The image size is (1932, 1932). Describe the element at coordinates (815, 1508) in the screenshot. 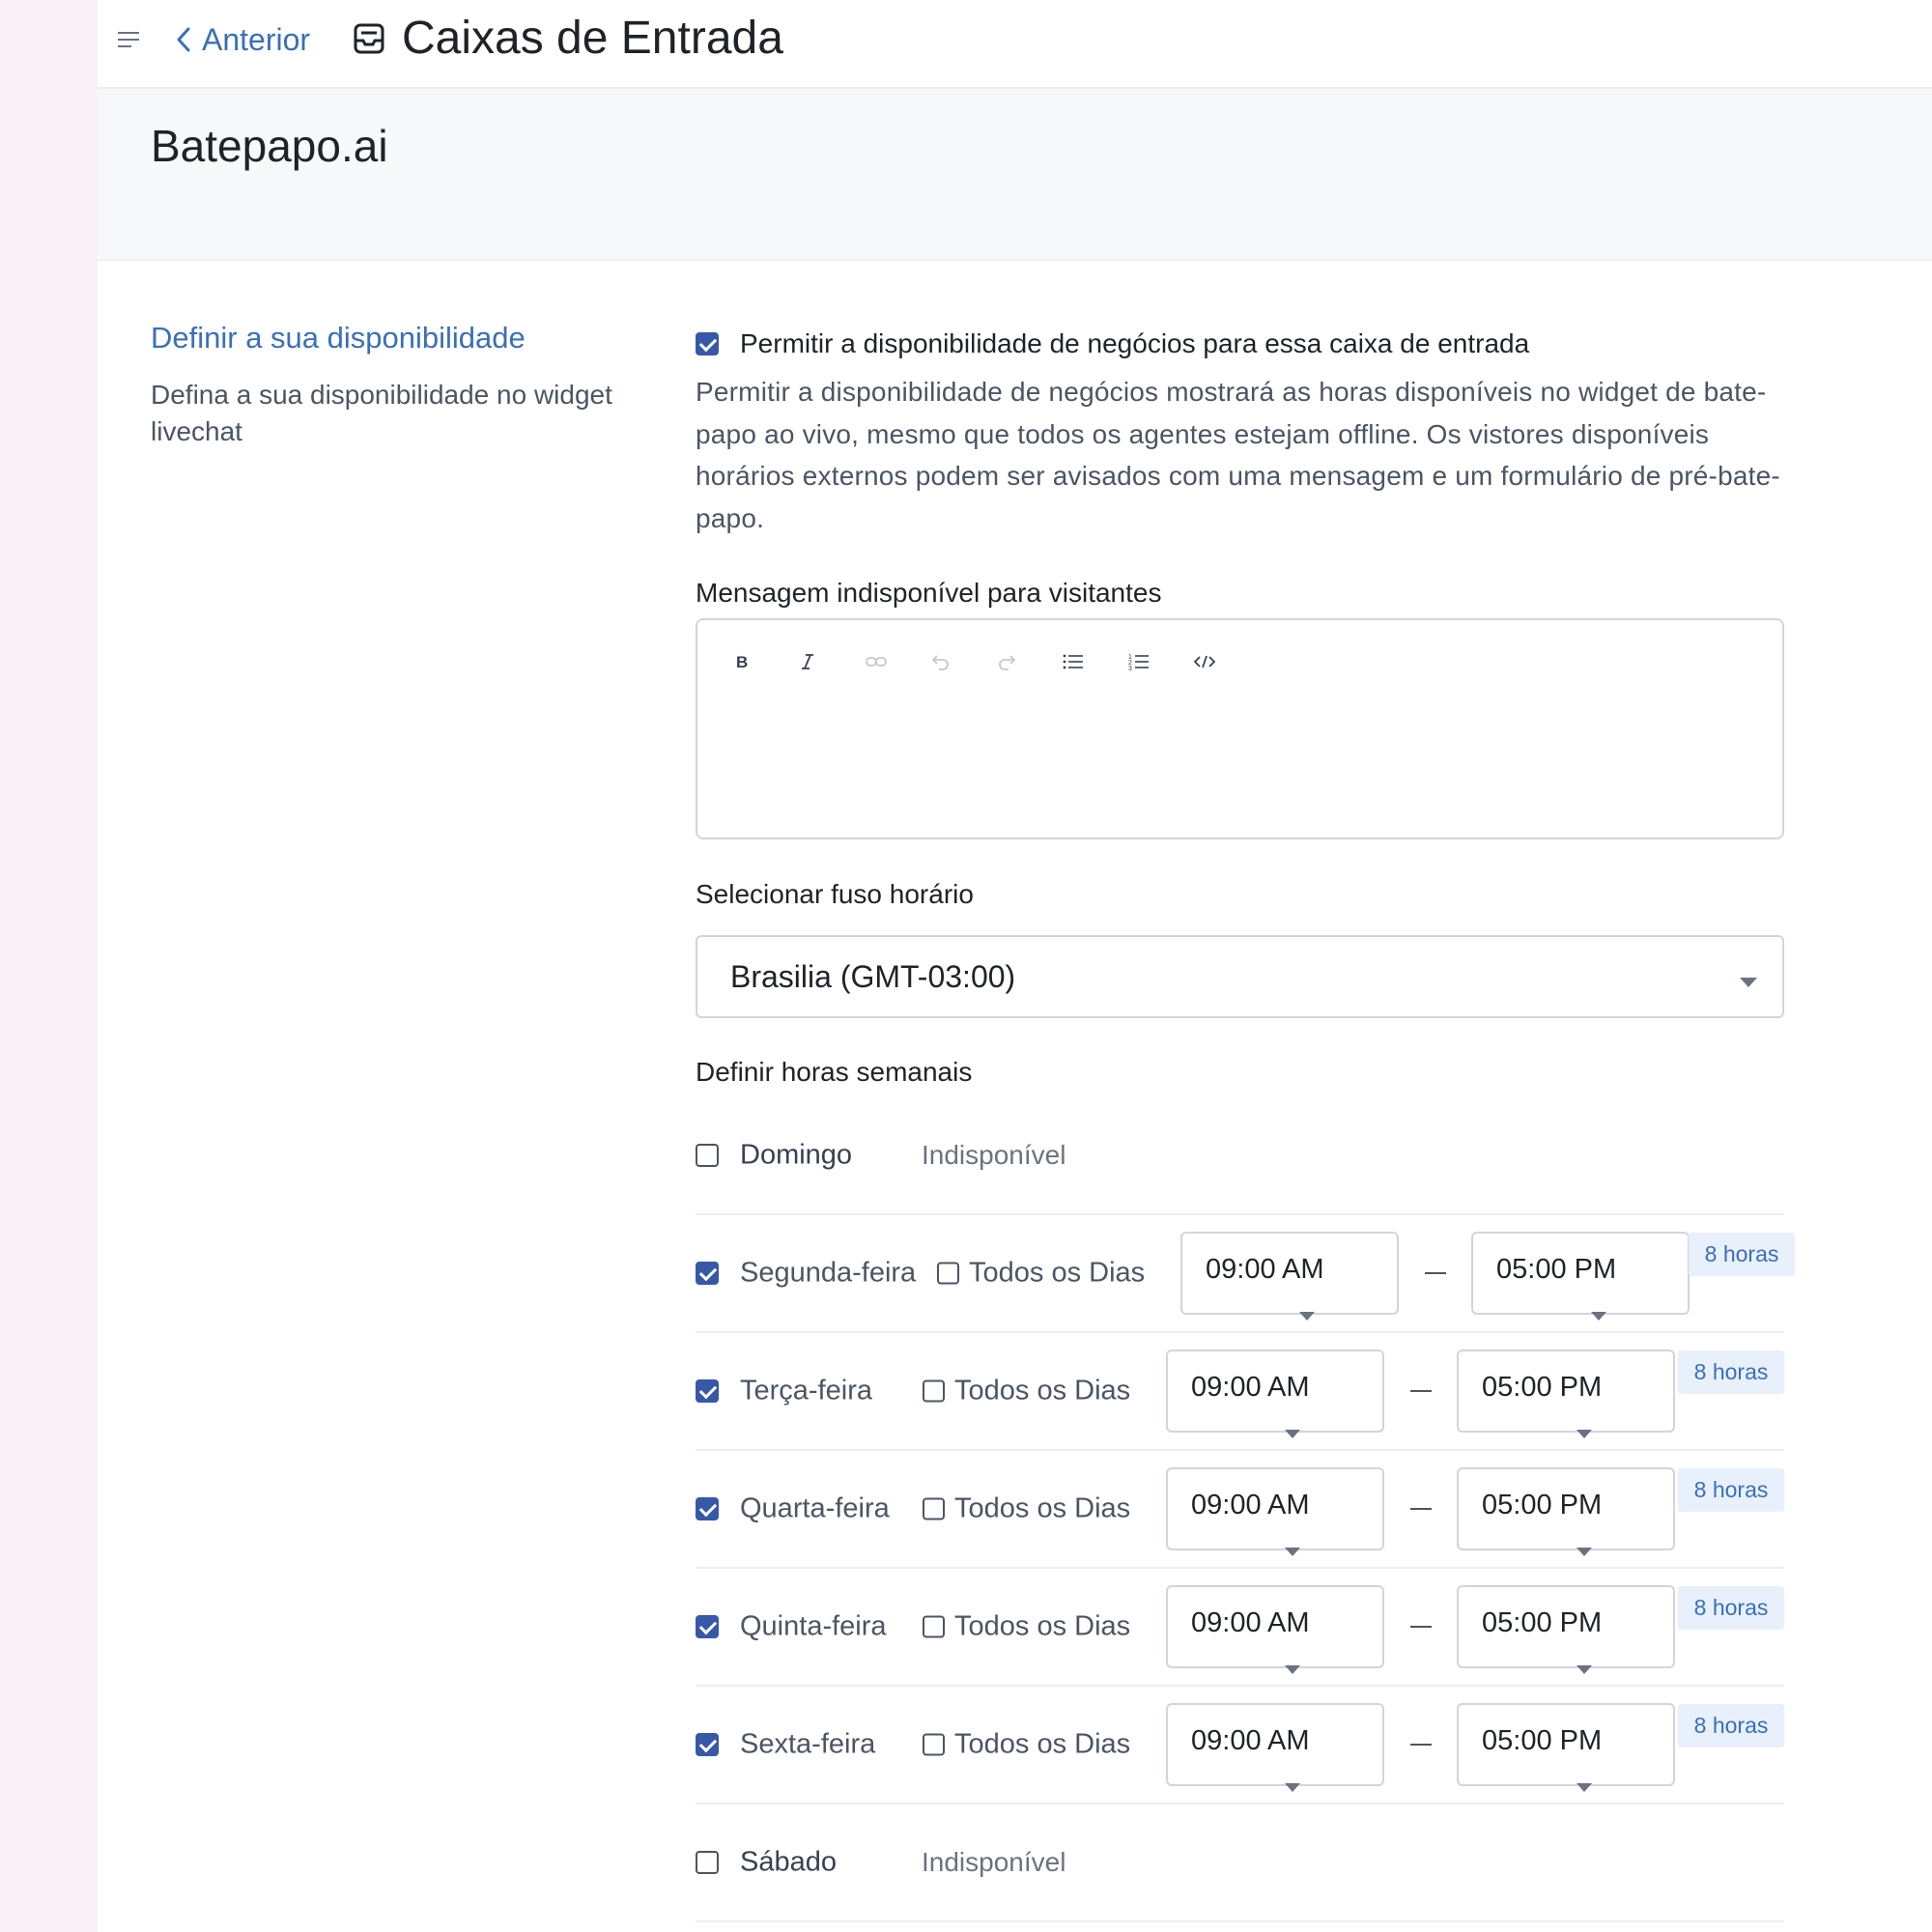

I see `day-name: Quarta-feira` at that location.